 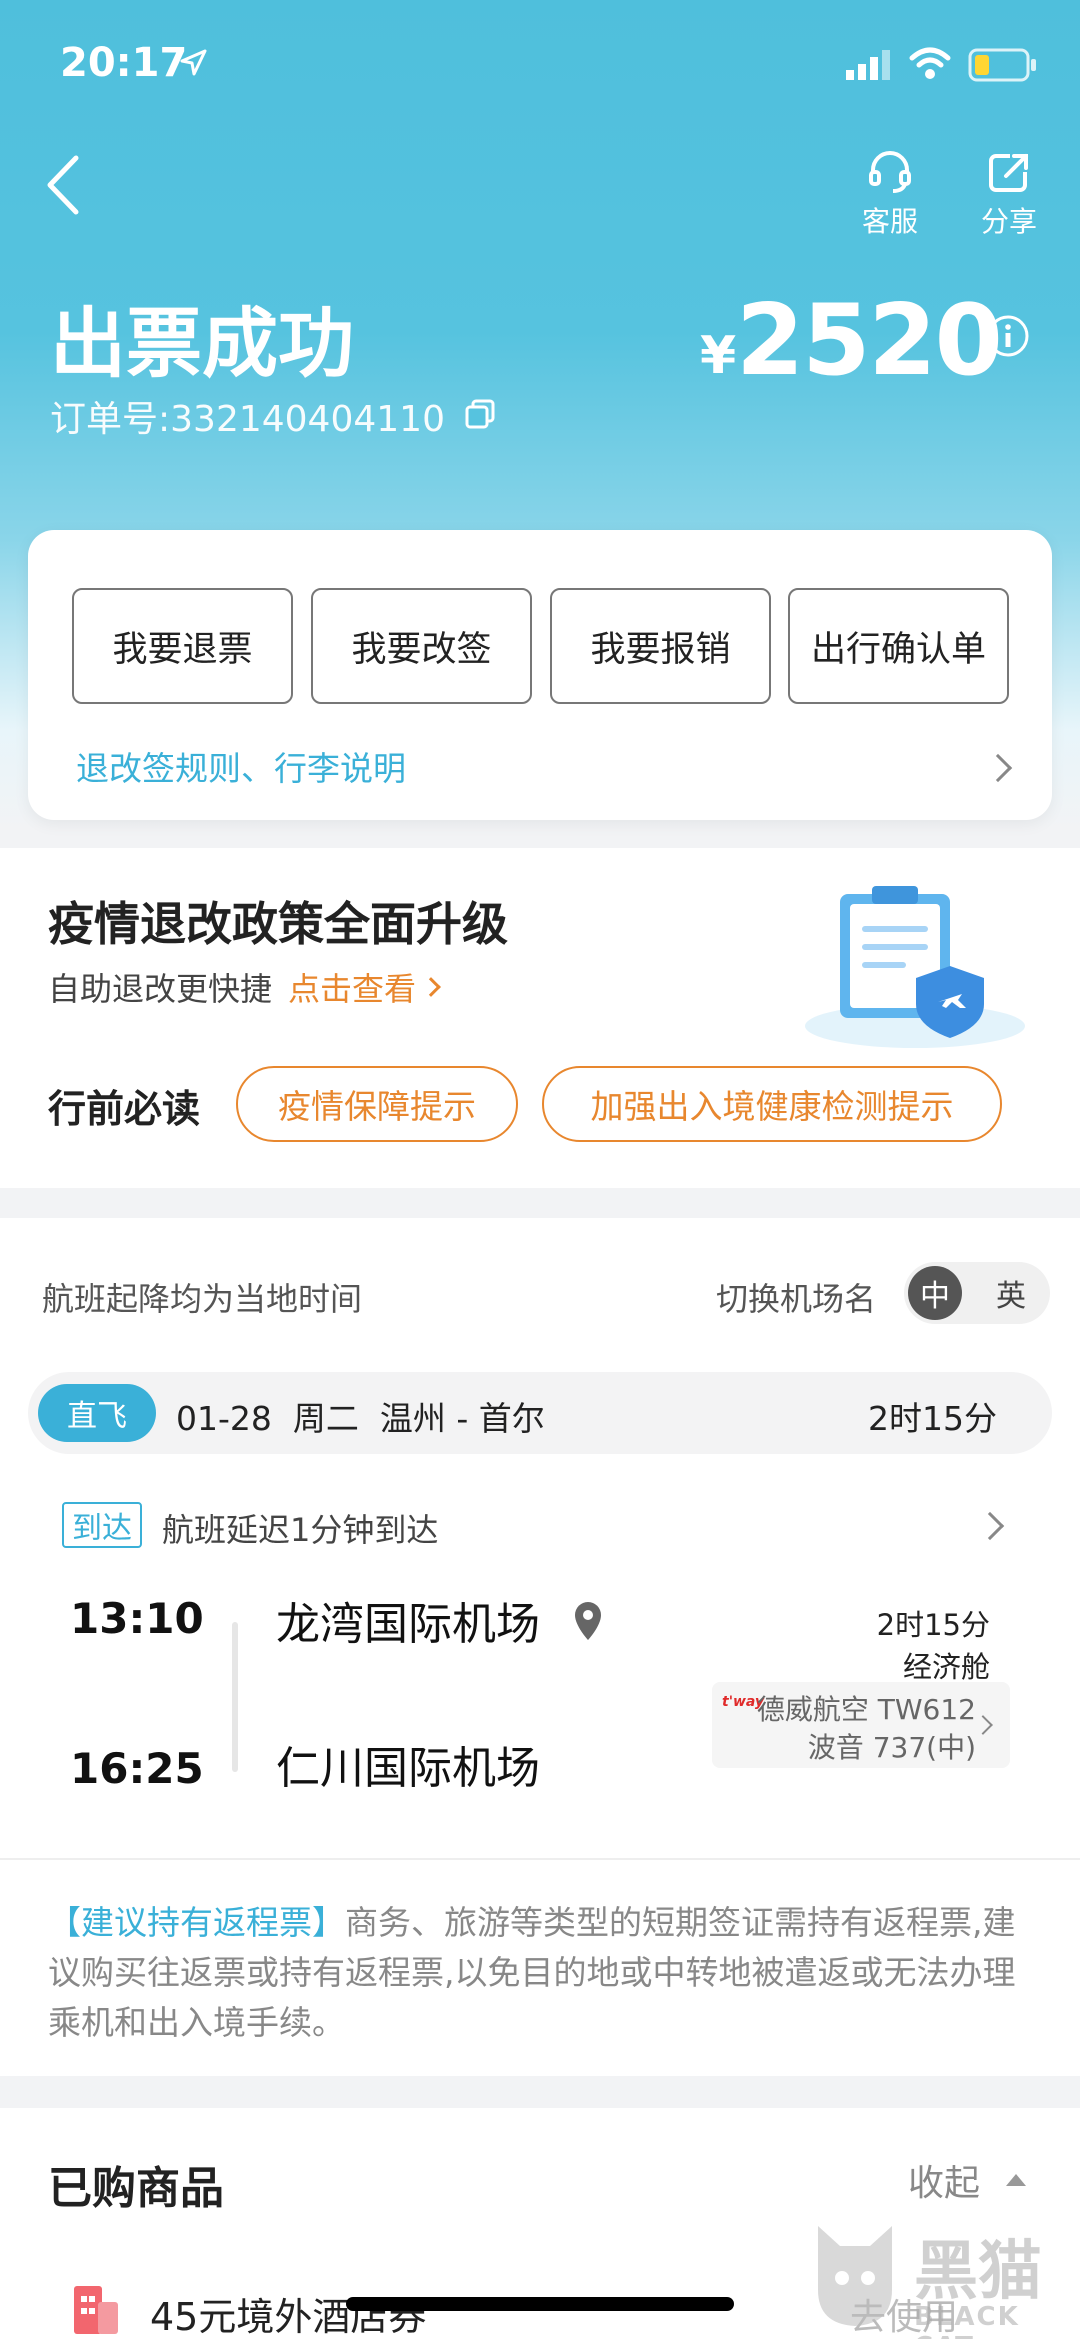 What do you see at coordinates (718, 356) in the screenshot?
I see `currency-symbol: ¥` at bounding box center [718, 356].